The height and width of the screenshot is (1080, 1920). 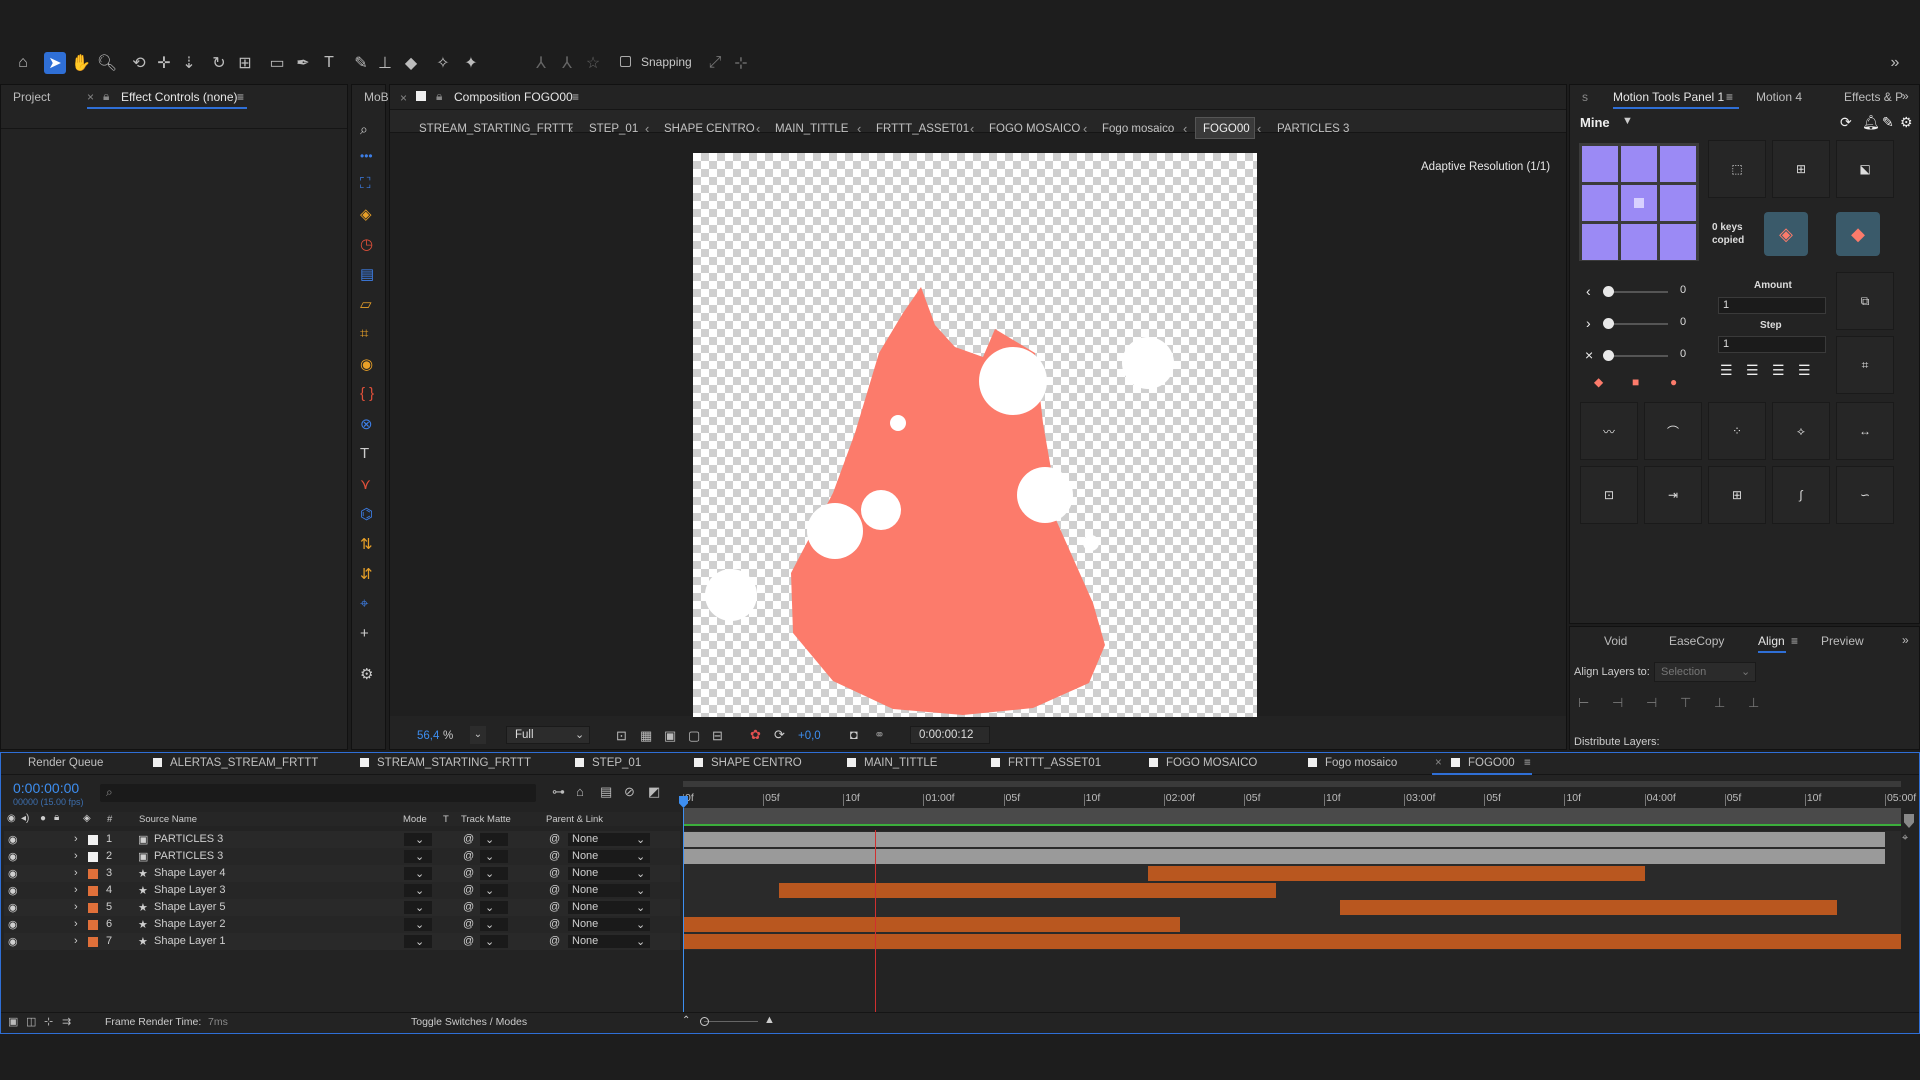 I want to click on align-right-icon: ⊣, so click(x=1651, y=703).